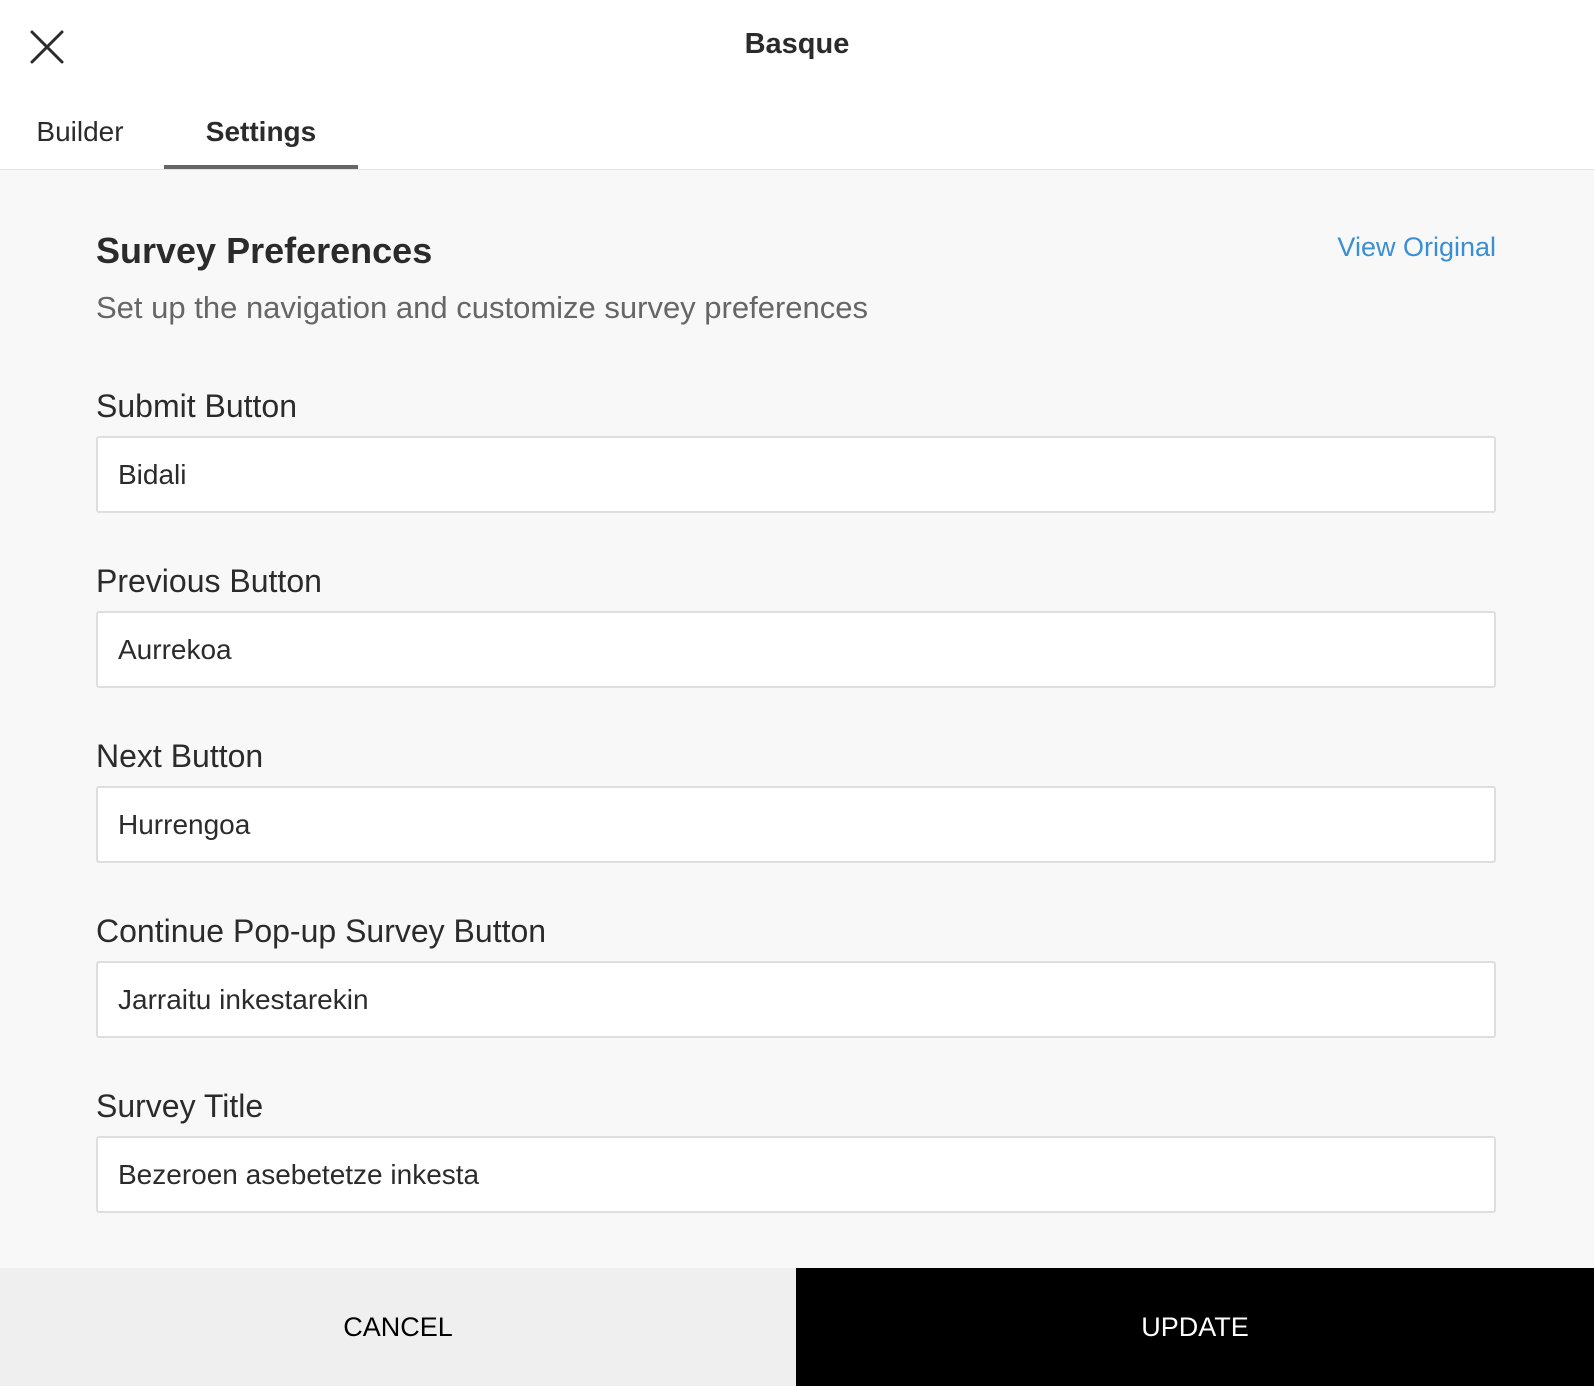 This screenshot has height=1386, width=1594. I want to click on tab-settings: Settings, so click(261, 130).